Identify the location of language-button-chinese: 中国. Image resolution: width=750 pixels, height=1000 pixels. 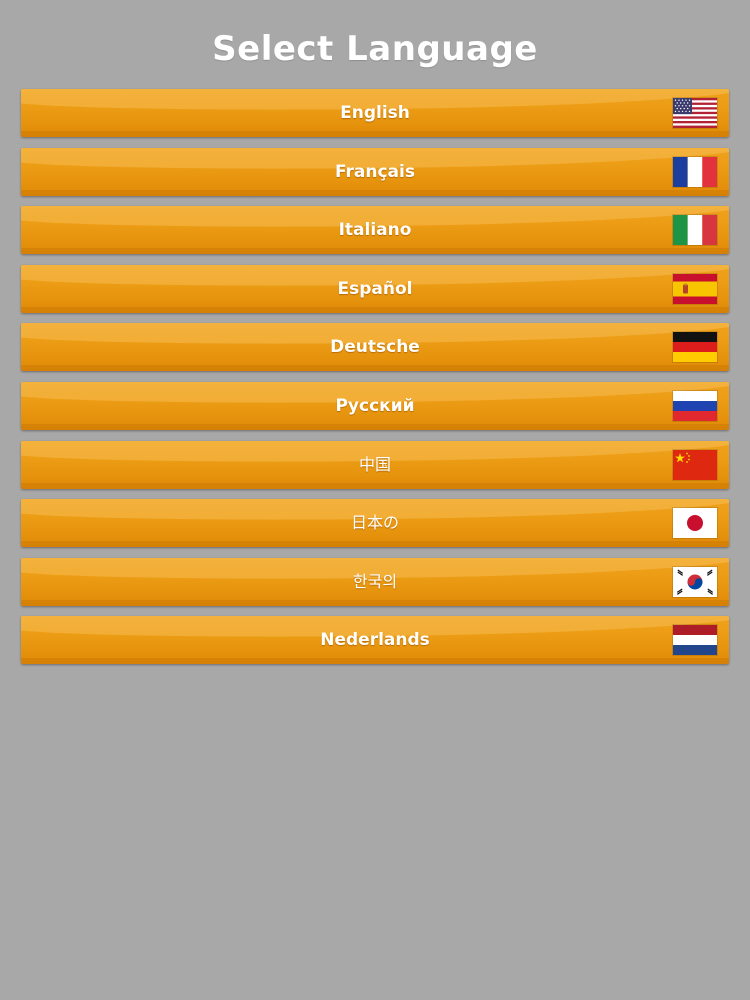
(375, 464).